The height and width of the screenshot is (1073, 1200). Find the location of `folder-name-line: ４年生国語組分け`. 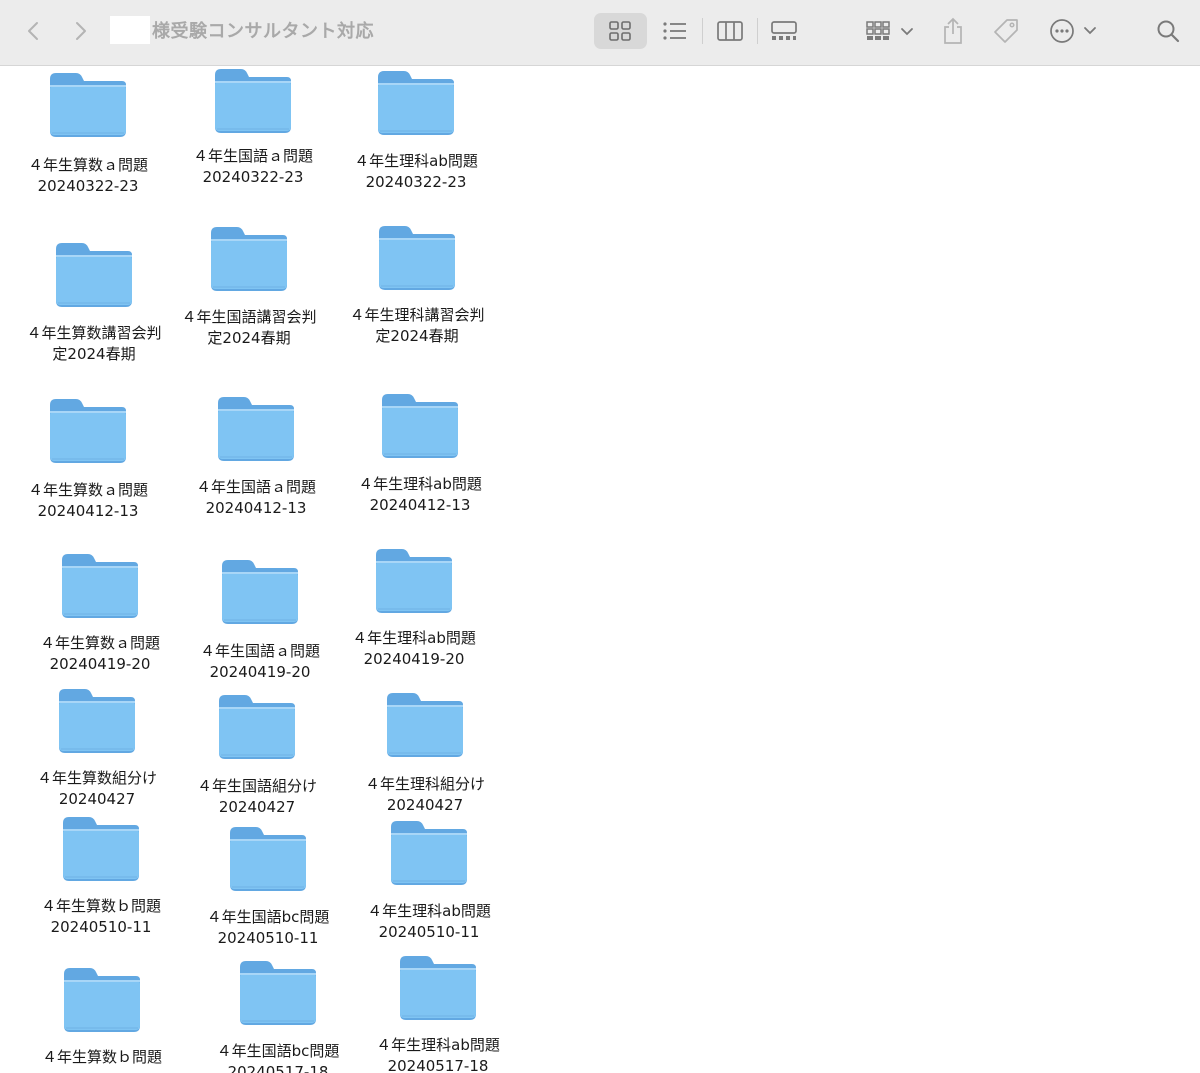

folder-name-line: ４年生国語組分け is located at coordinates (256, 786).